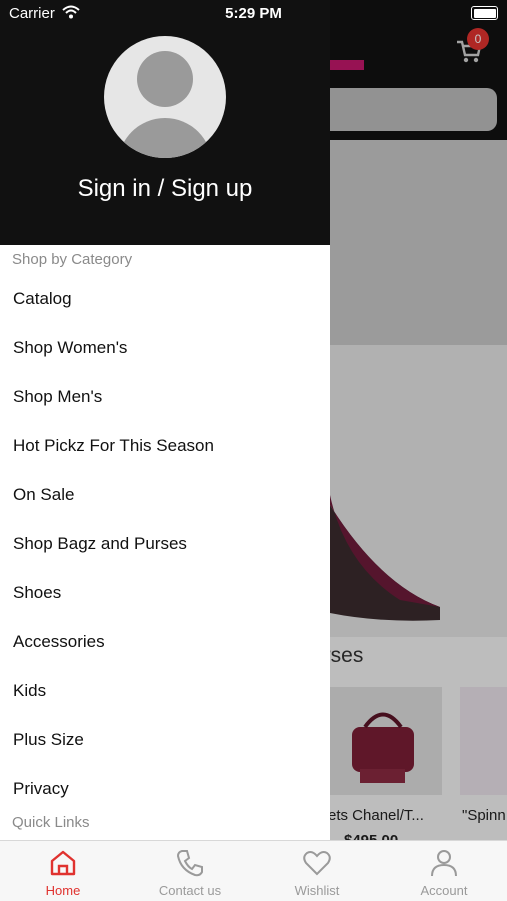 The width and height of the screenshot is (507, 901). I want to click on menu-item-hot-pickz: Hot Pickz For This Season, so click(113, 446).